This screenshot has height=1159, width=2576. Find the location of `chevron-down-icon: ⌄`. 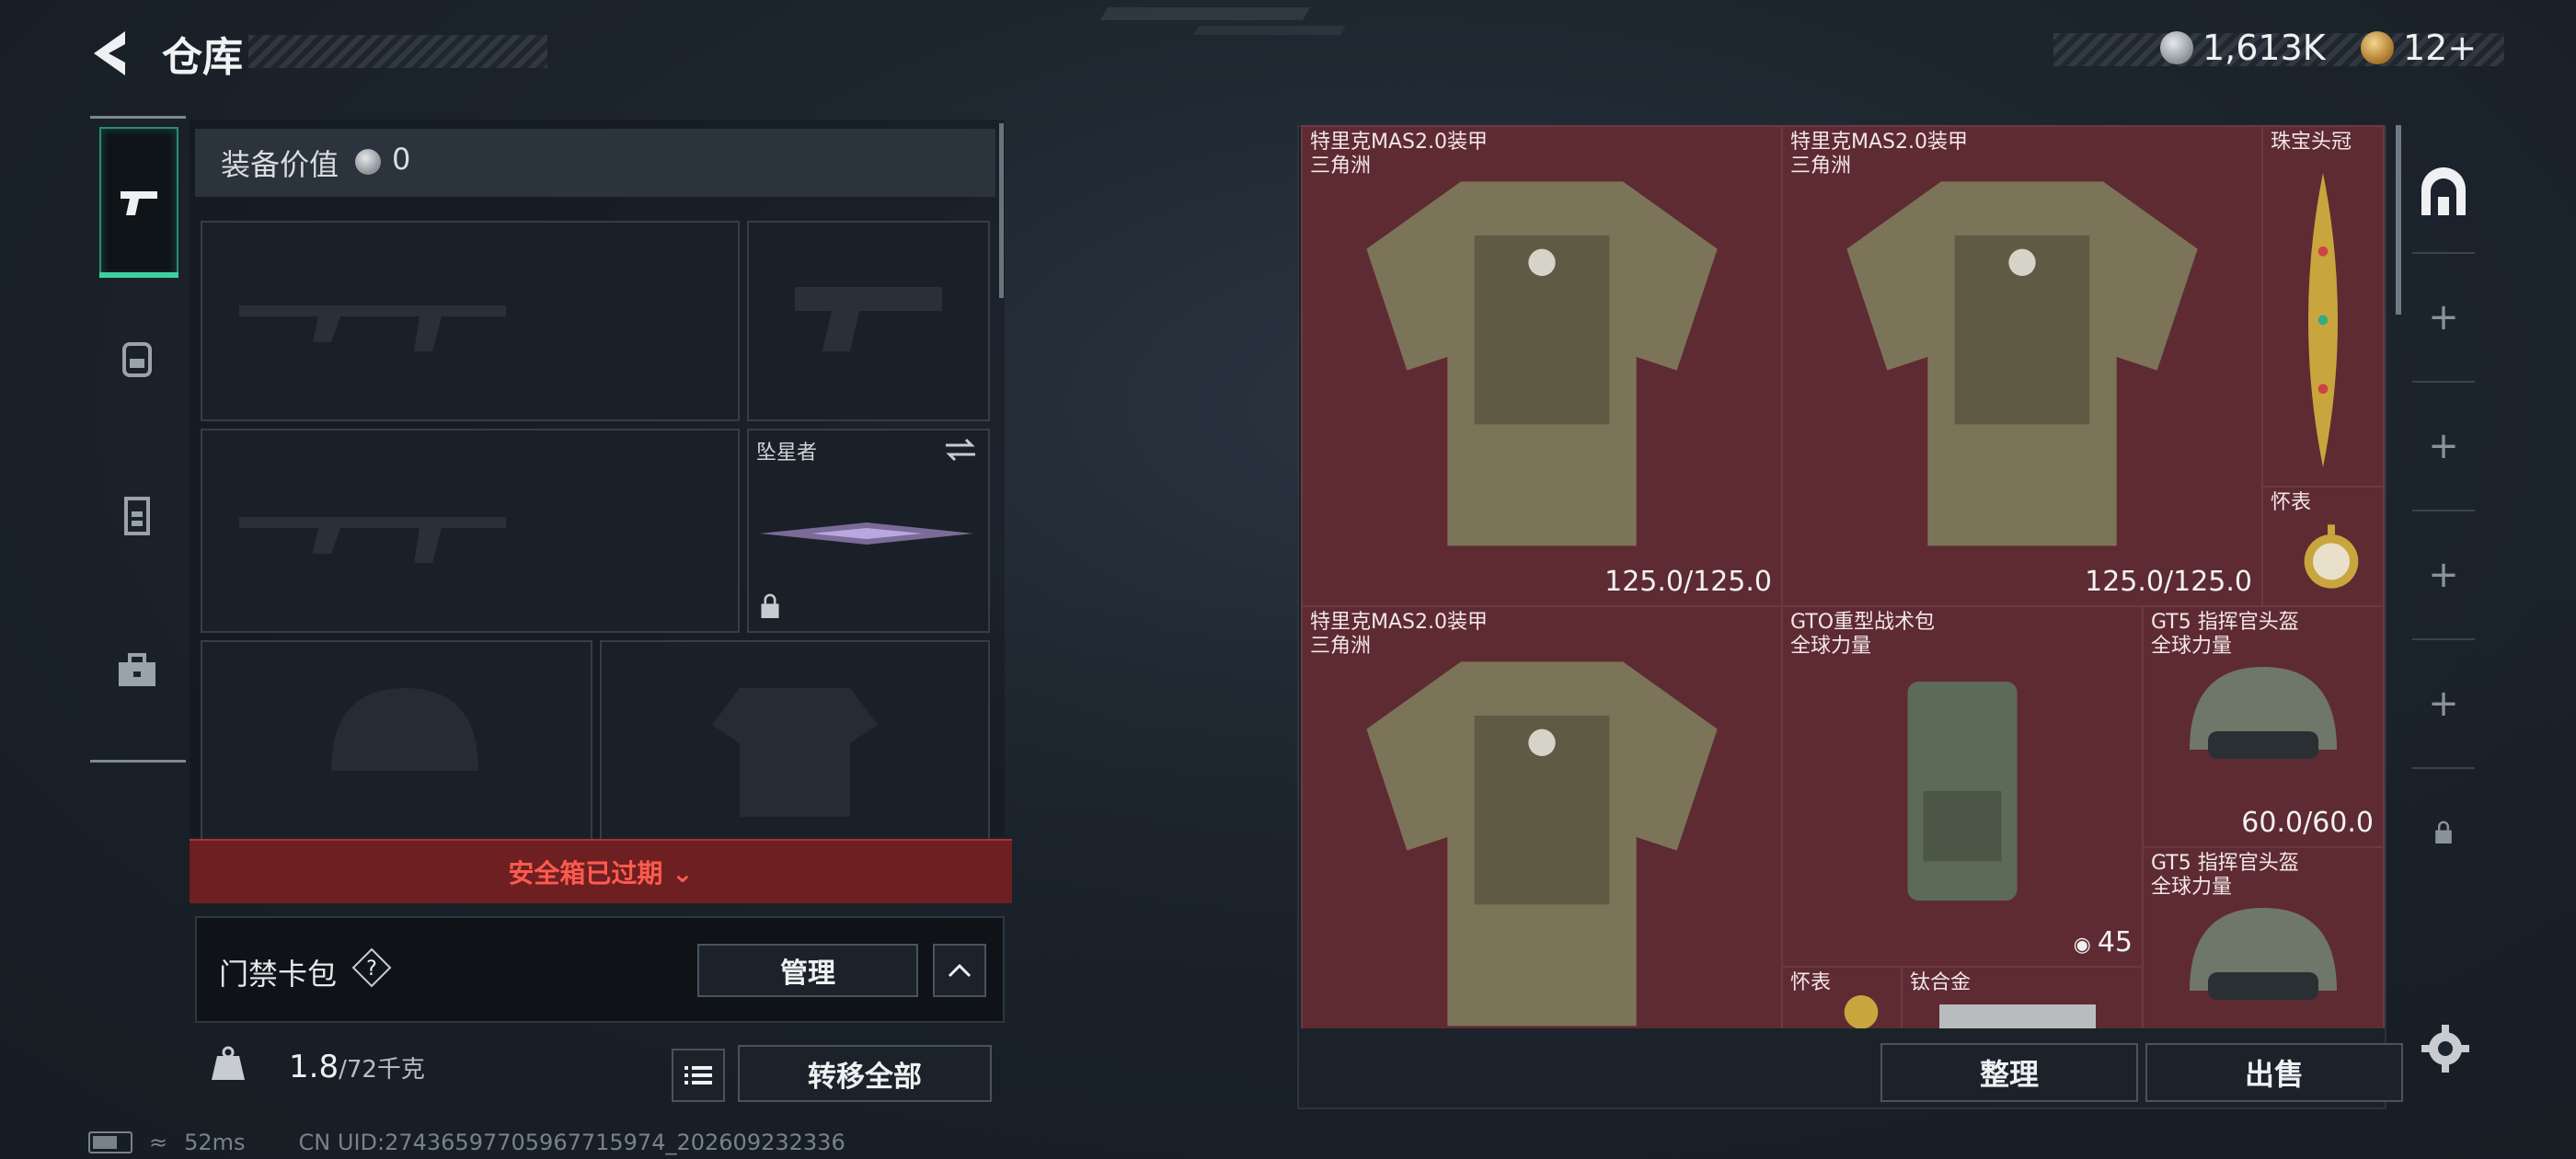

chevron-down-icon: ⌄ is located at coordinates (683, 873).